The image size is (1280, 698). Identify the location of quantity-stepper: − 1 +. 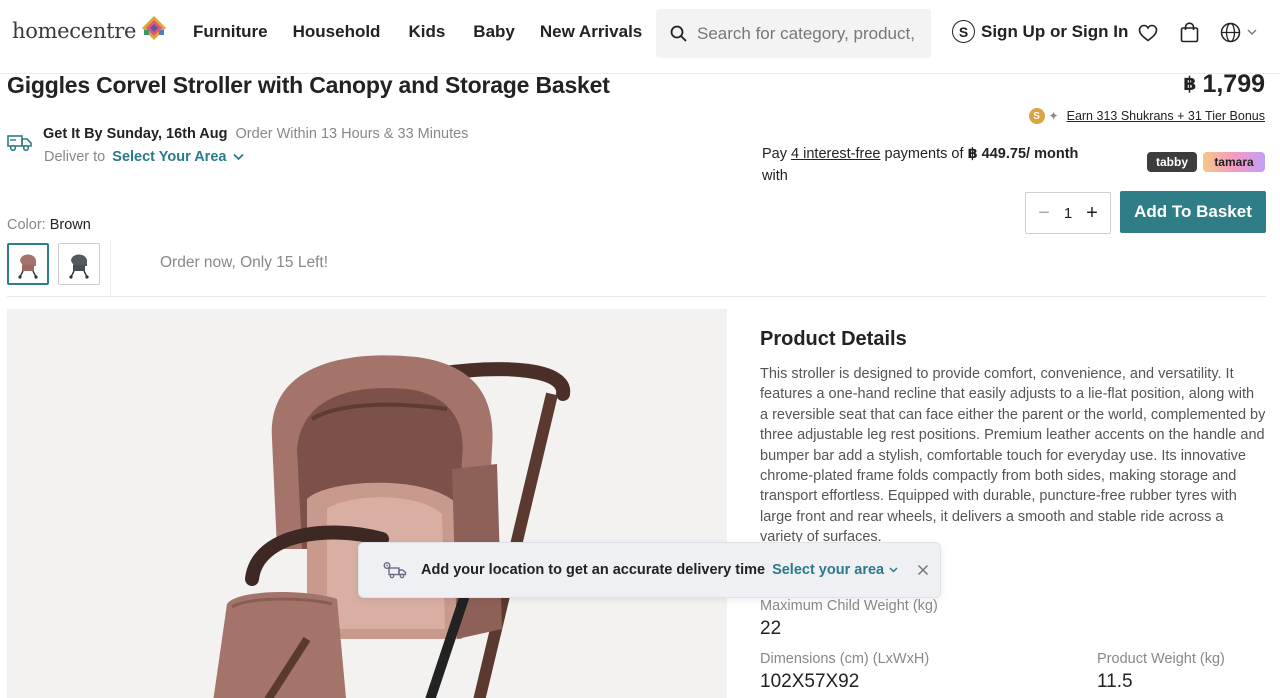
(1068, 213).